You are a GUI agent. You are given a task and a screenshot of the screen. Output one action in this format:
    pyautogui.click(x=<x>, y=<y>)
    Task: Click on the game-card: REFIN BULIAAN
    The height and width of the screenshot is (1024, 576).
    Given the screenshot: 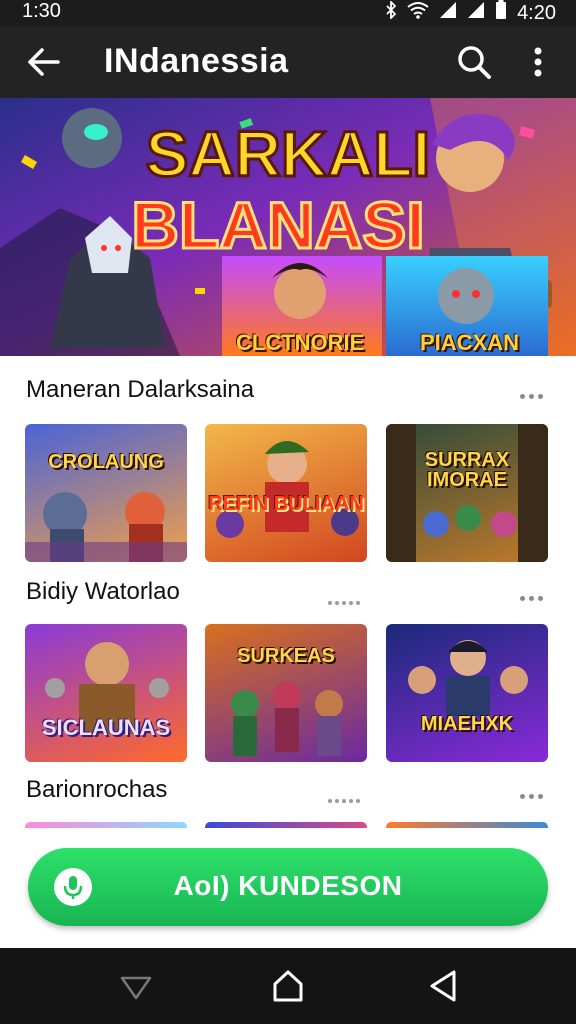 What is the action you would take?
    pyautogui.click(x=286, y=493)
    